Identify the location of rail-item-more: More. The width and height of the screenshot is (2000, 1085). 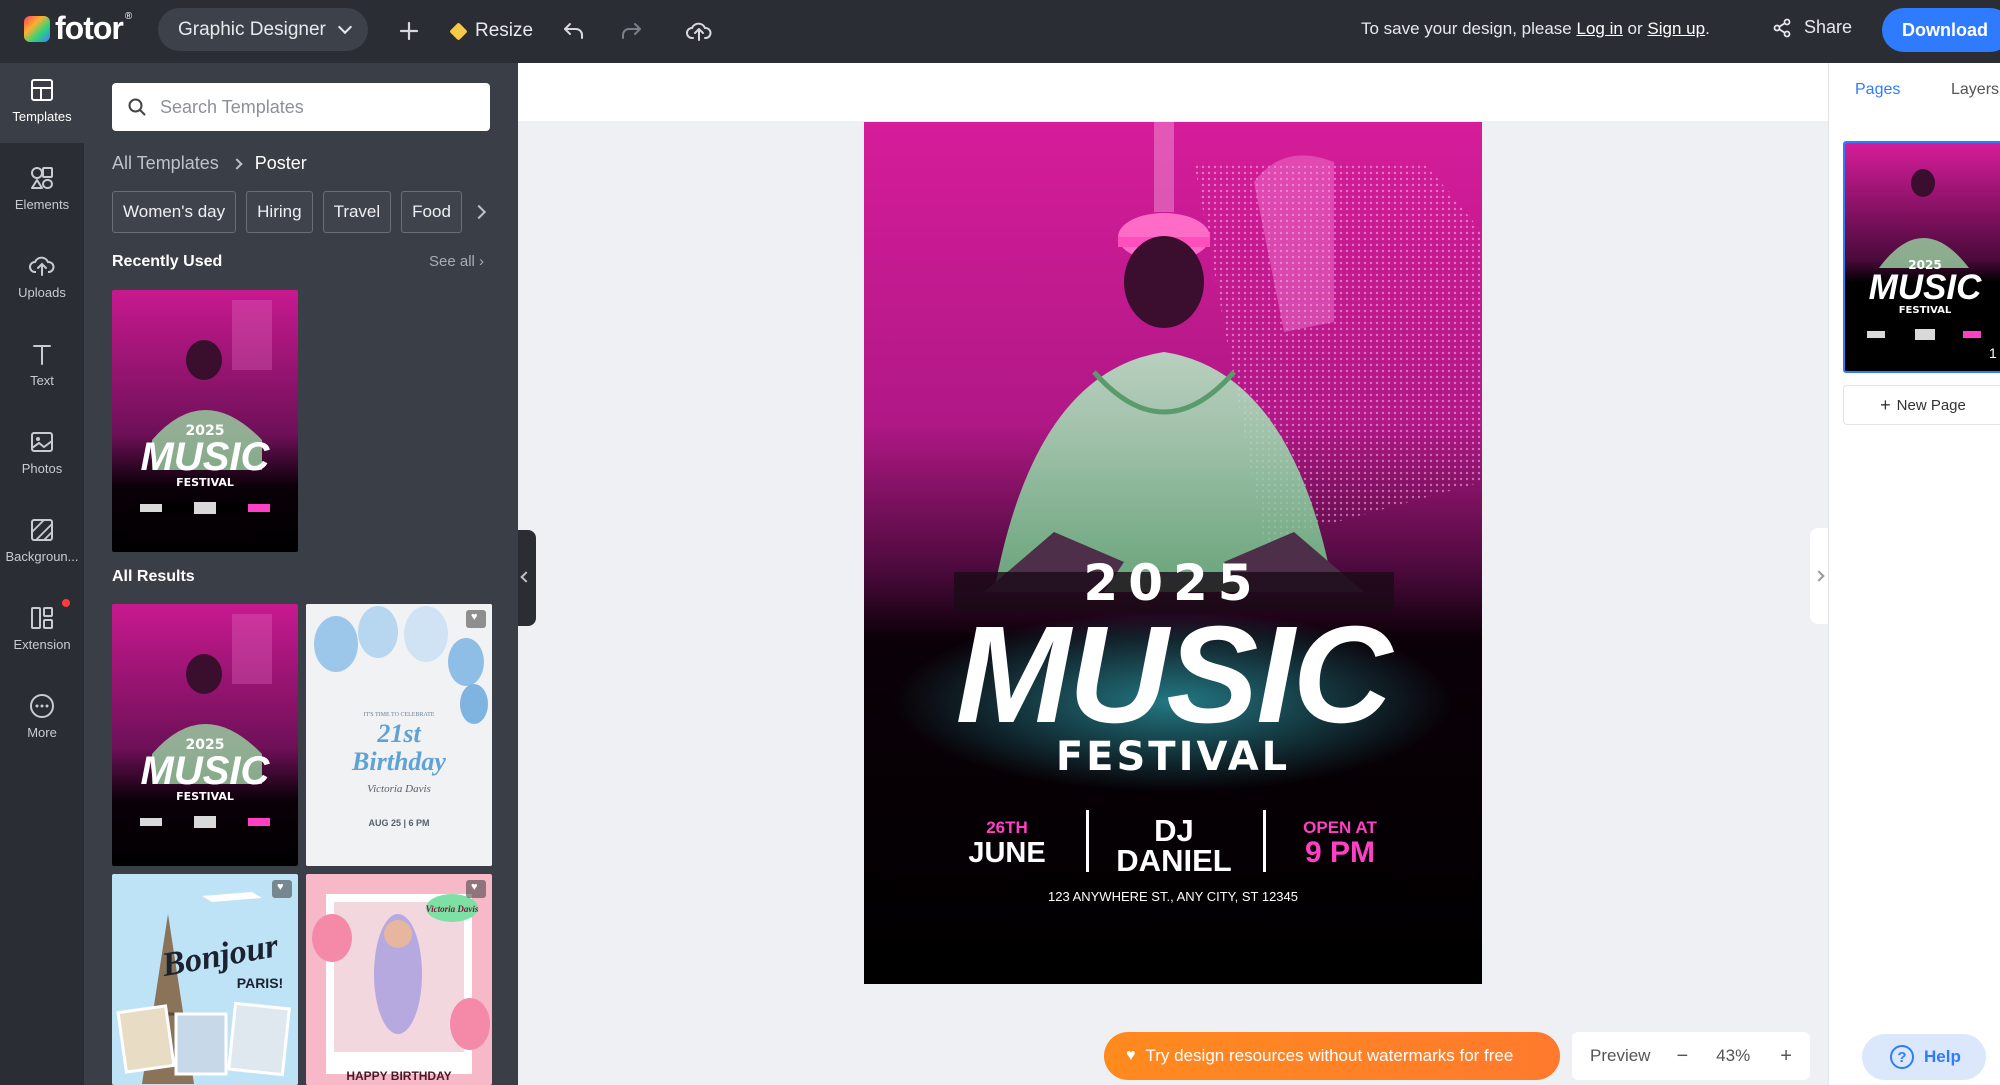
(42, 719).